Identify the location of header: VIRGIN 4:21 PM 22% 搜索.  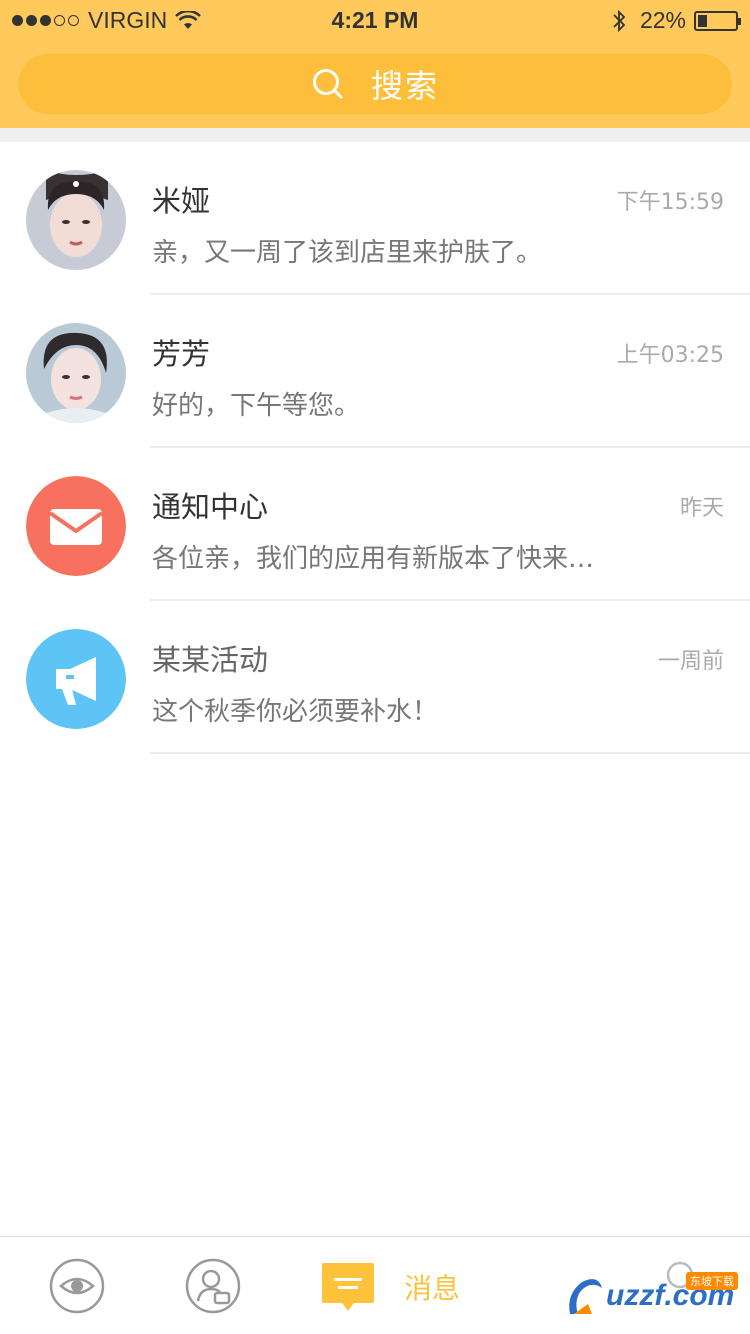
(375, 64).